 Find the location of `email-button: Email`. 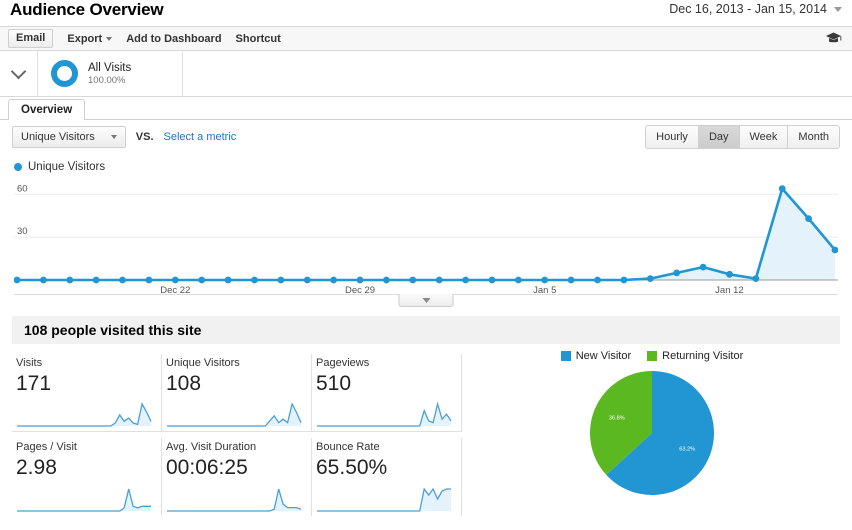

email-button: Email is located at coordinates (31, 38).